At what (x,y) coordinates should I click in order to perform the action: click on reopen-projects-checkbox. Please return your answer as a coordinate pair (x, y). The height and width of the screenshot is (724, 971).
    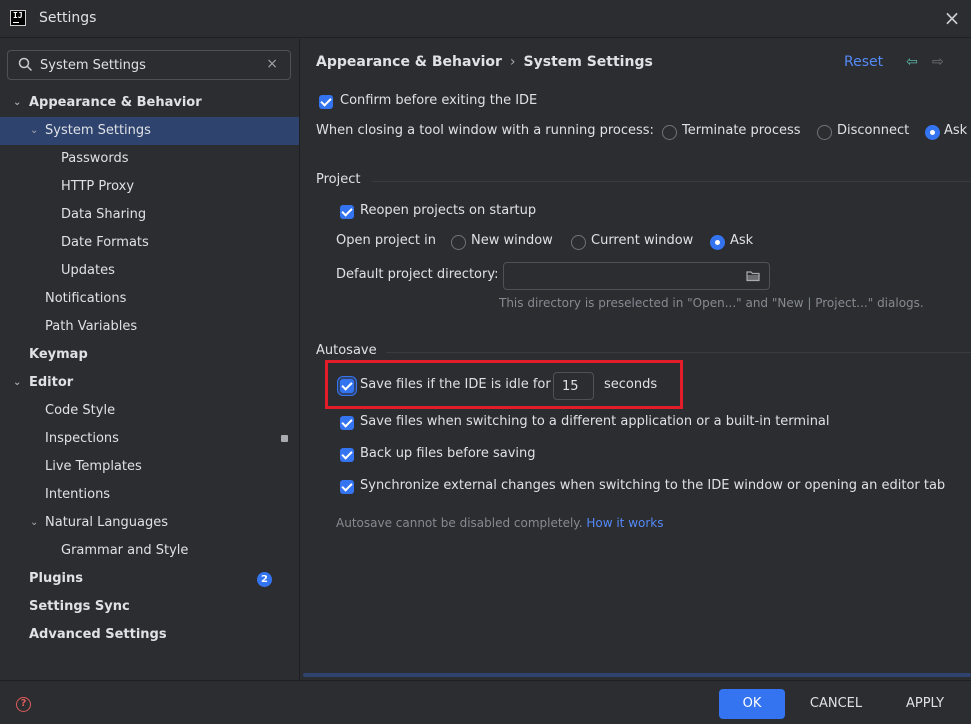
    Looking at the image, I should click on (347, 212).